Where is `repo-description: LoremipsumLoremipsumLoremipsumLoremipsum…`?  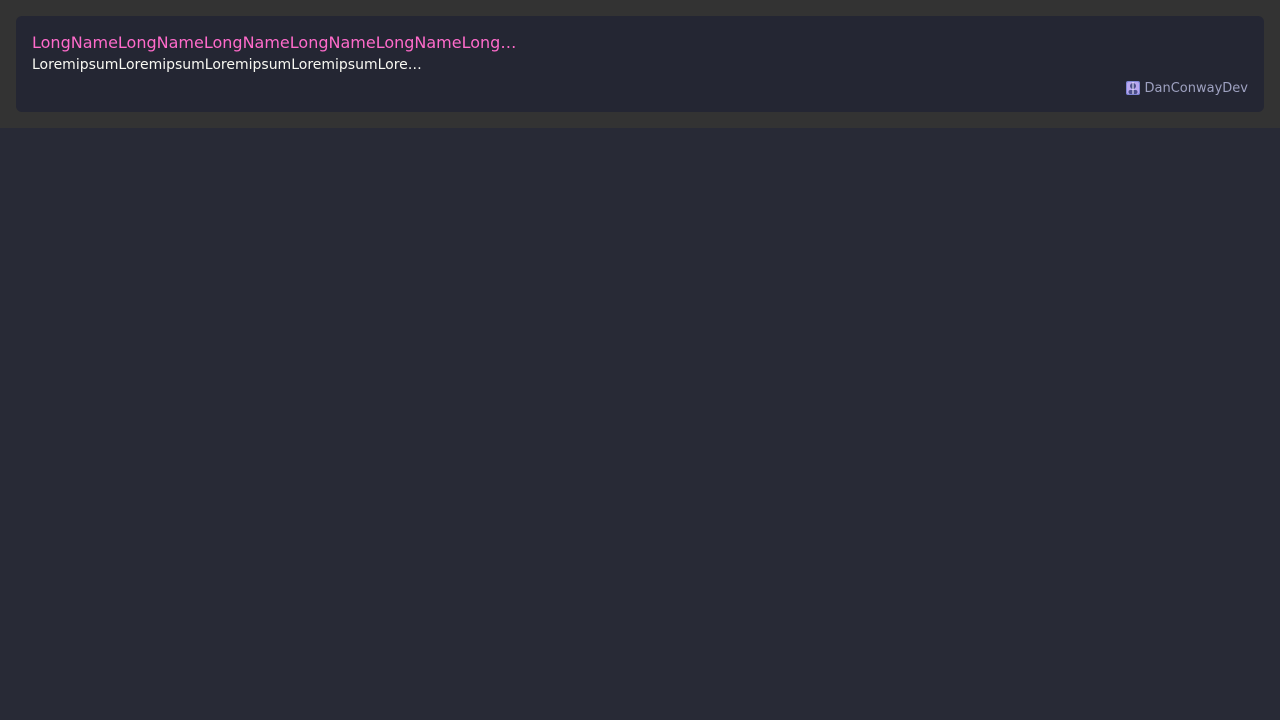 repo-description: LoremipsumLoremipsumLoremipsumLoremipsum… is located at coordinates (233, 65).